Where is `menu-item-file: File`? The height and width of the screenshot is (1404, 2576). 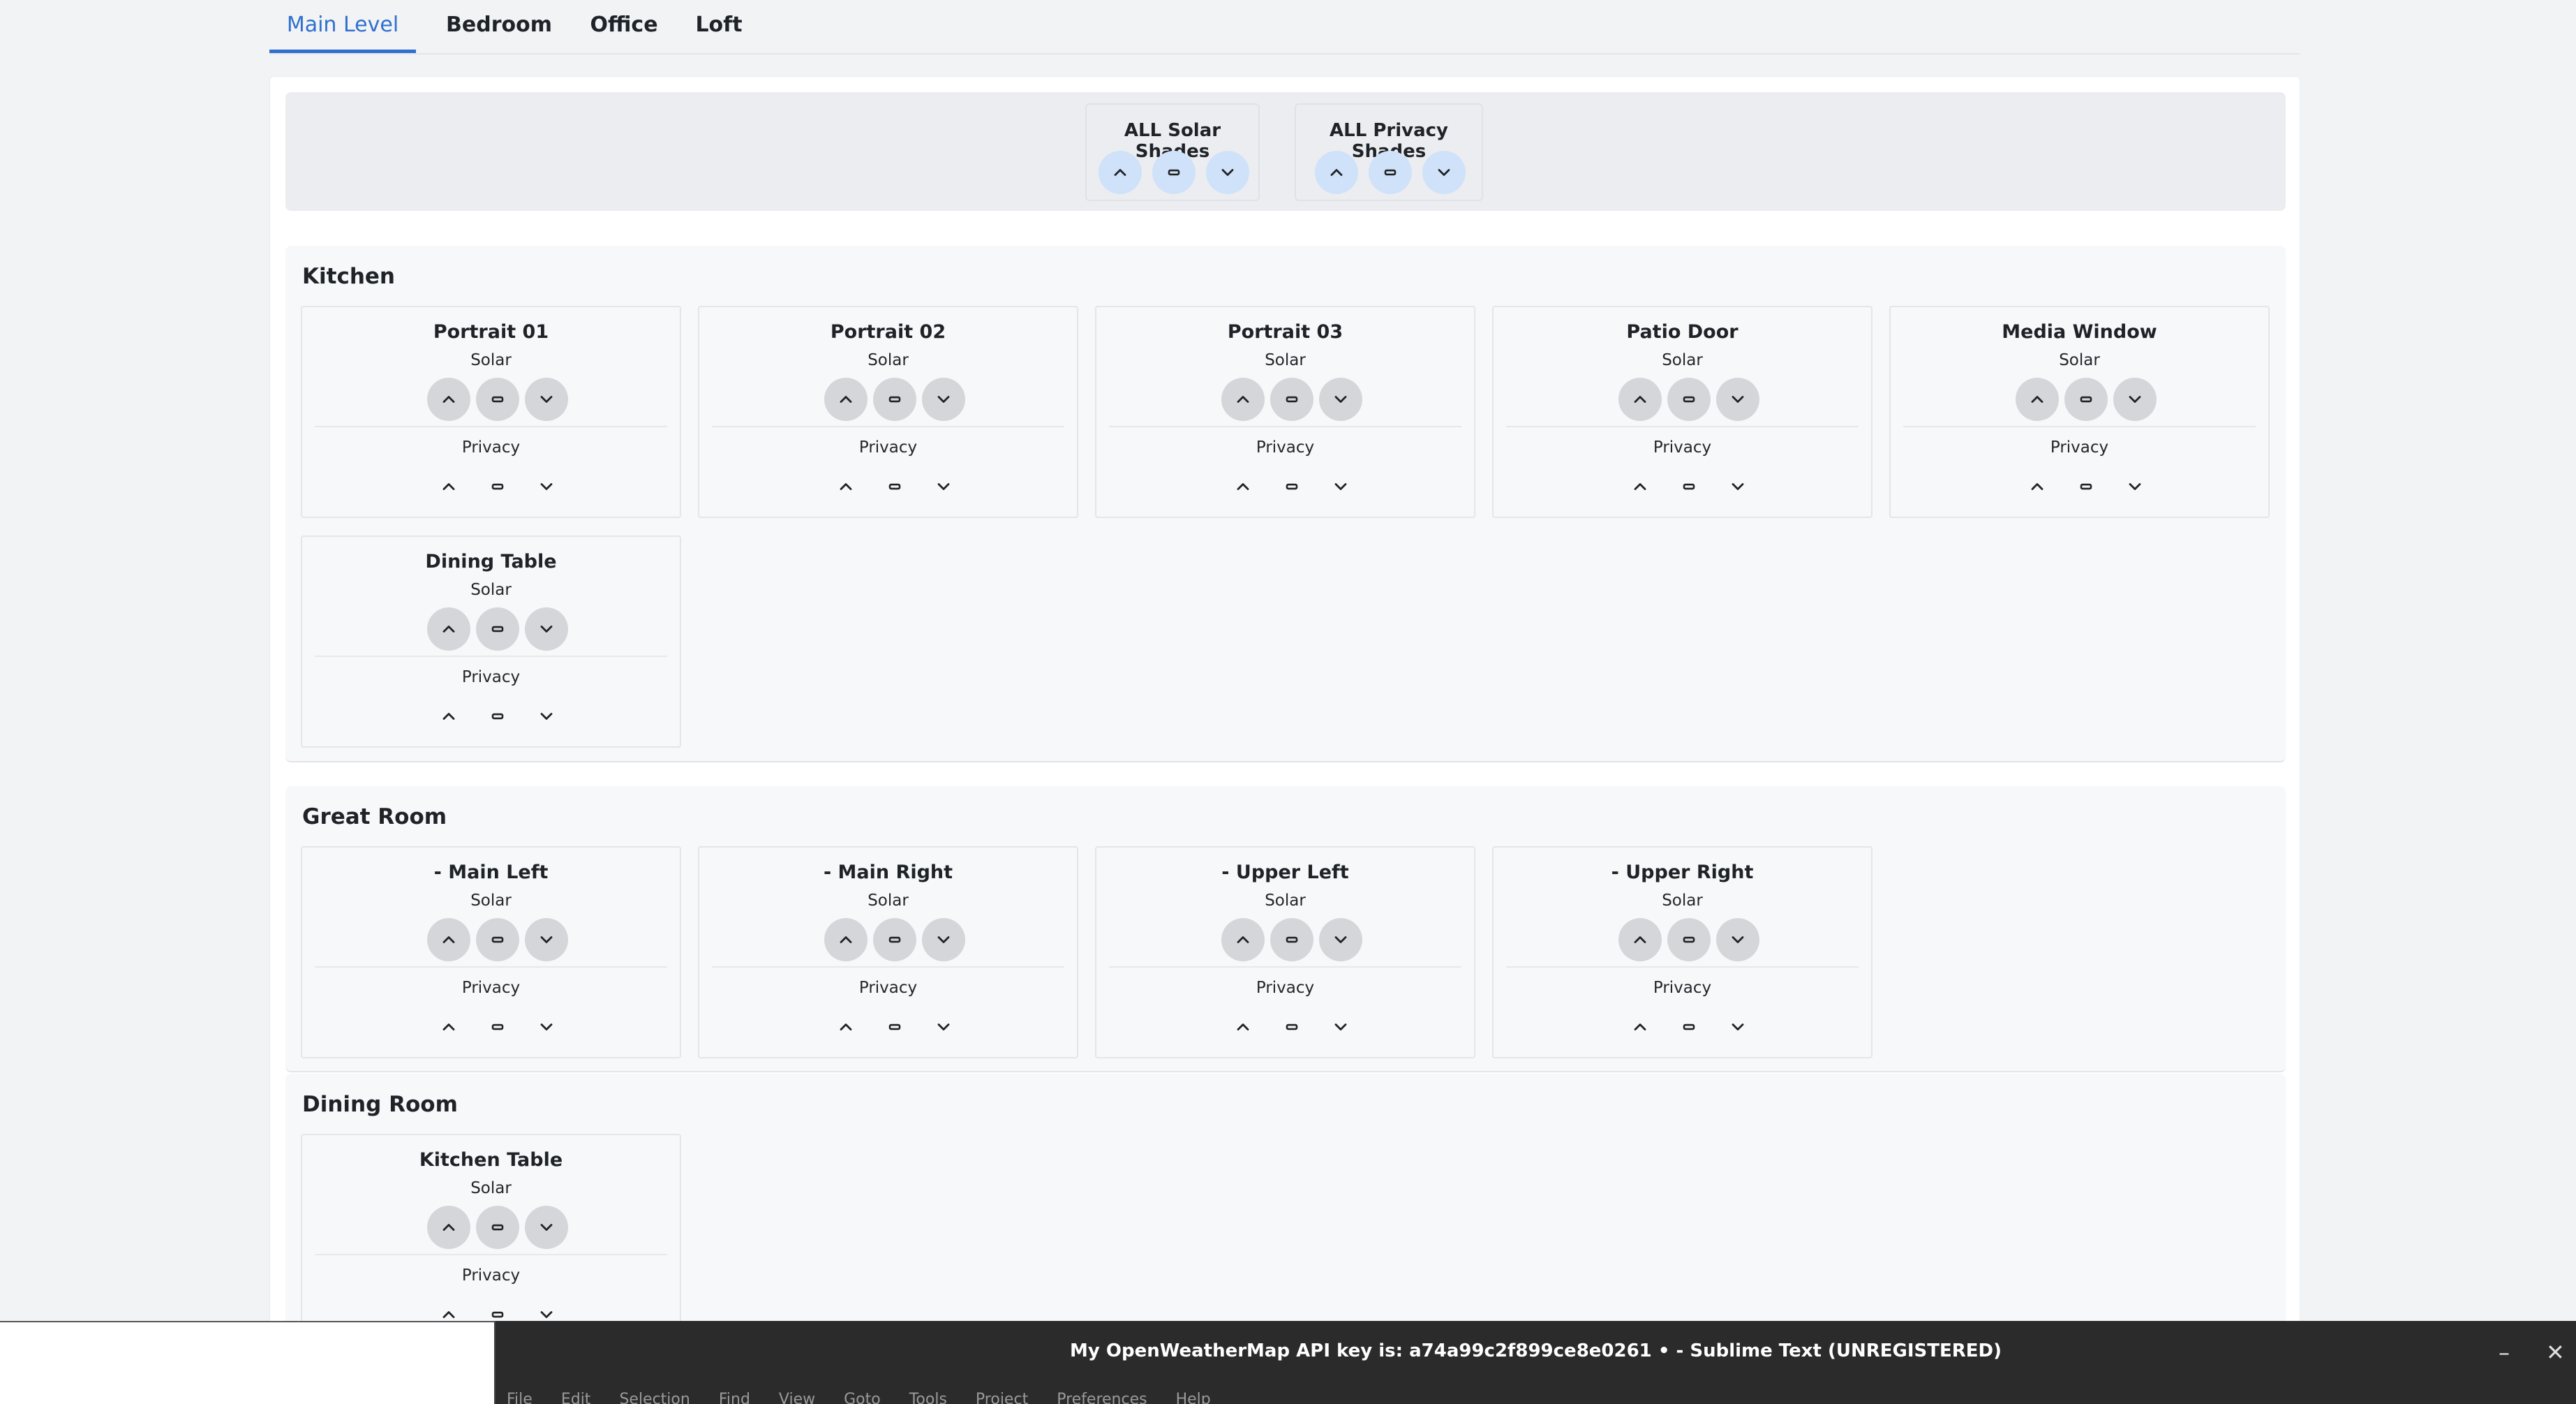 menu-item-file: File is located at coordinates (520, 1397).